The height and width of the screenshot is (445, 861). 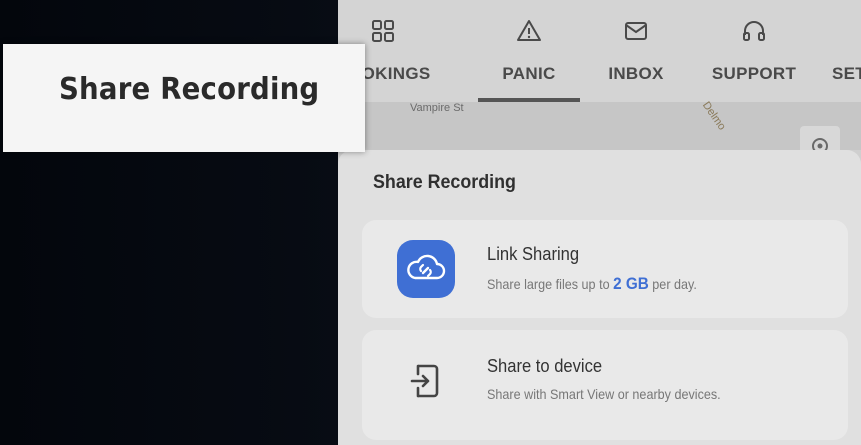 What do you see at coordinates (548, 284) in the screenshot?
I see `desc-before: Share large files up to` at bounding box center [548, 284].